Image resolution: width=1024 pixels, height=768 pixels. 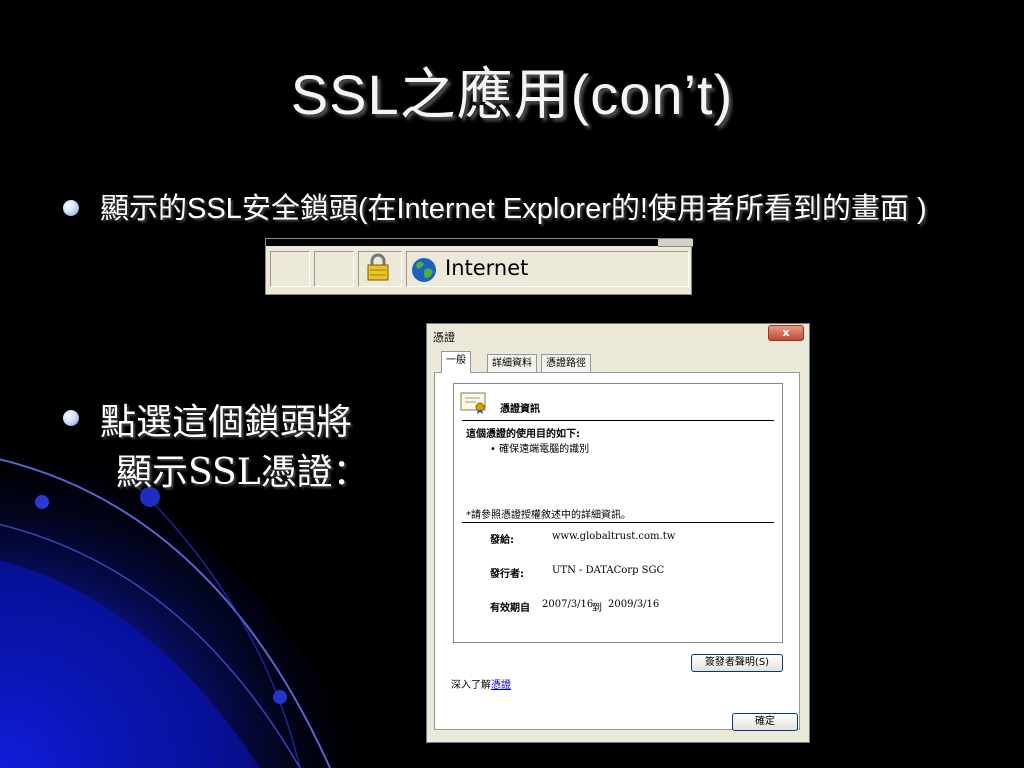 What do you see at coordinates (487, 268) in the screenshot?
I see `zone-label: Internet` at bounding box center [487, 268].